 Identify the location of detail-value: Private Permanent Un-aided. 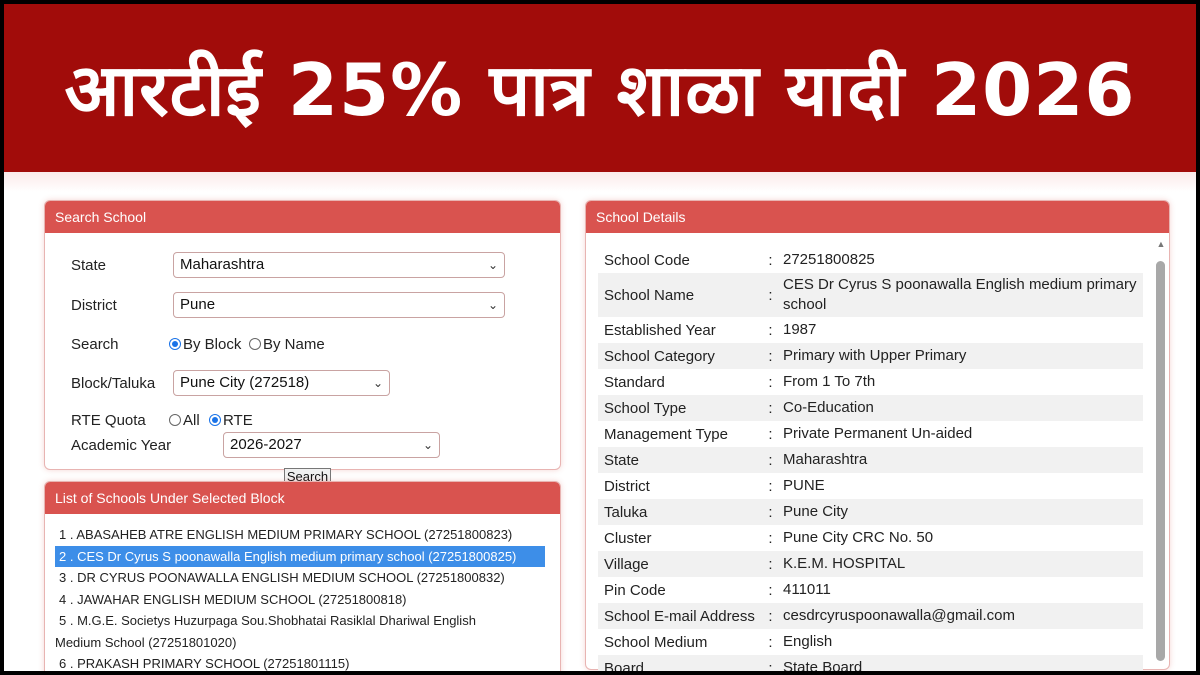
(878, 433).